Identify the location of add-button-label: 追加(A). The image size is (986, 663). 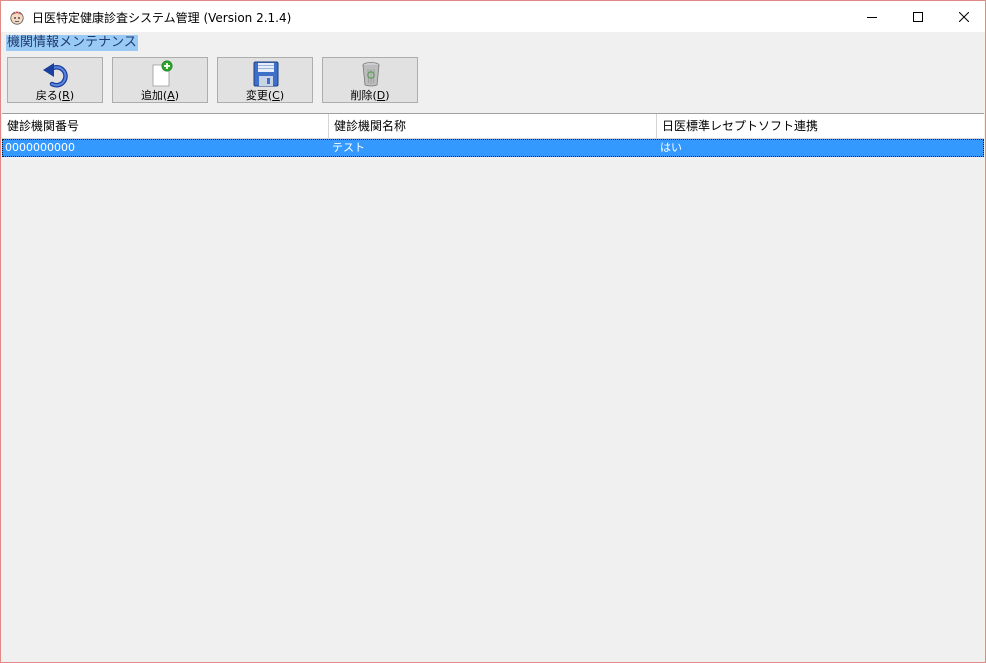
(160, 95).